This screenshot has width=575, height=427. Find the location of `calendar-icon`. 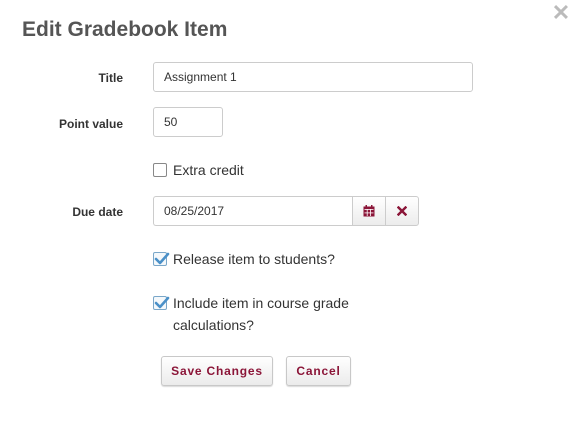

calendar-icon is located at coordinates (369, 211).